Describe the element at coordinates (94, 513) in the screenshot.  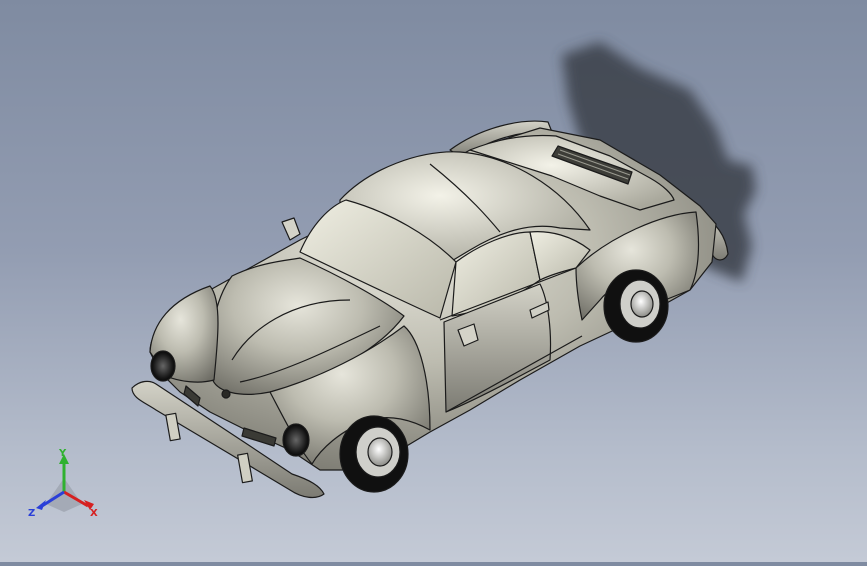
I see `triad-x-label: X` at that location.